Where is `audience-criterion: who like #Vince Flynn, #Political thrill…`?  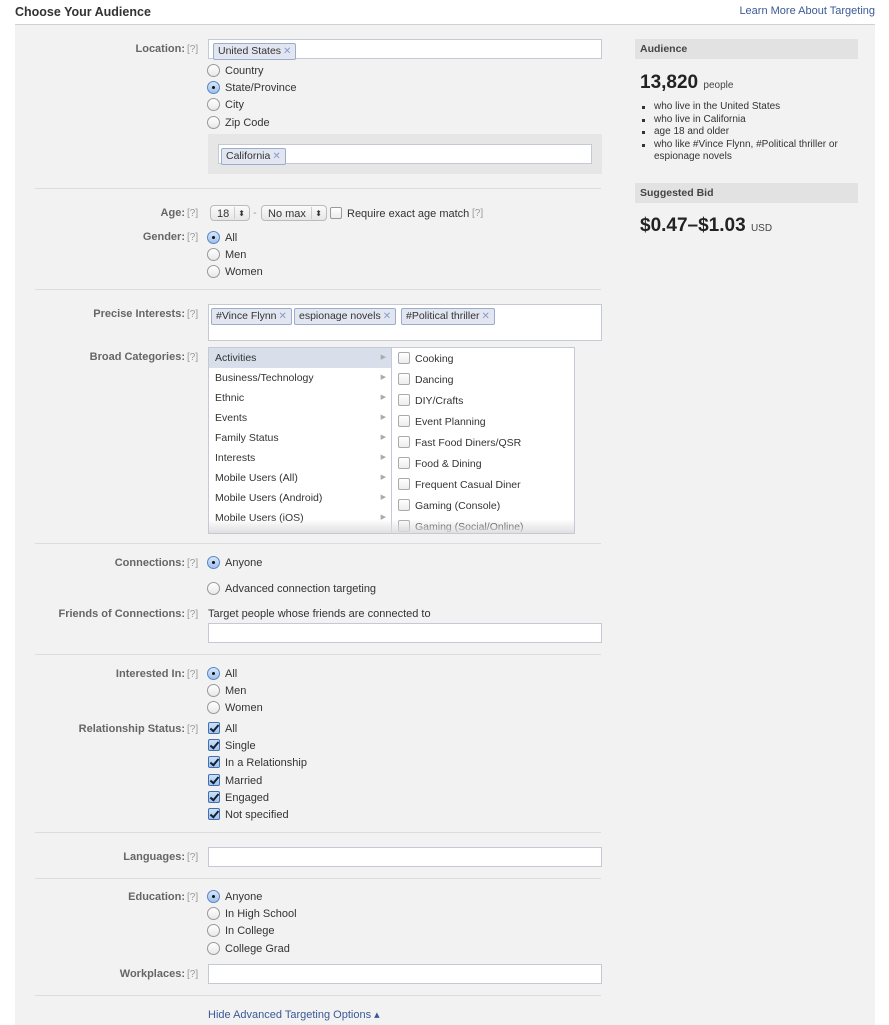
audience-criterion: who like #Vince Flynn, #Political thrill… is located at coordinates (752, 151).